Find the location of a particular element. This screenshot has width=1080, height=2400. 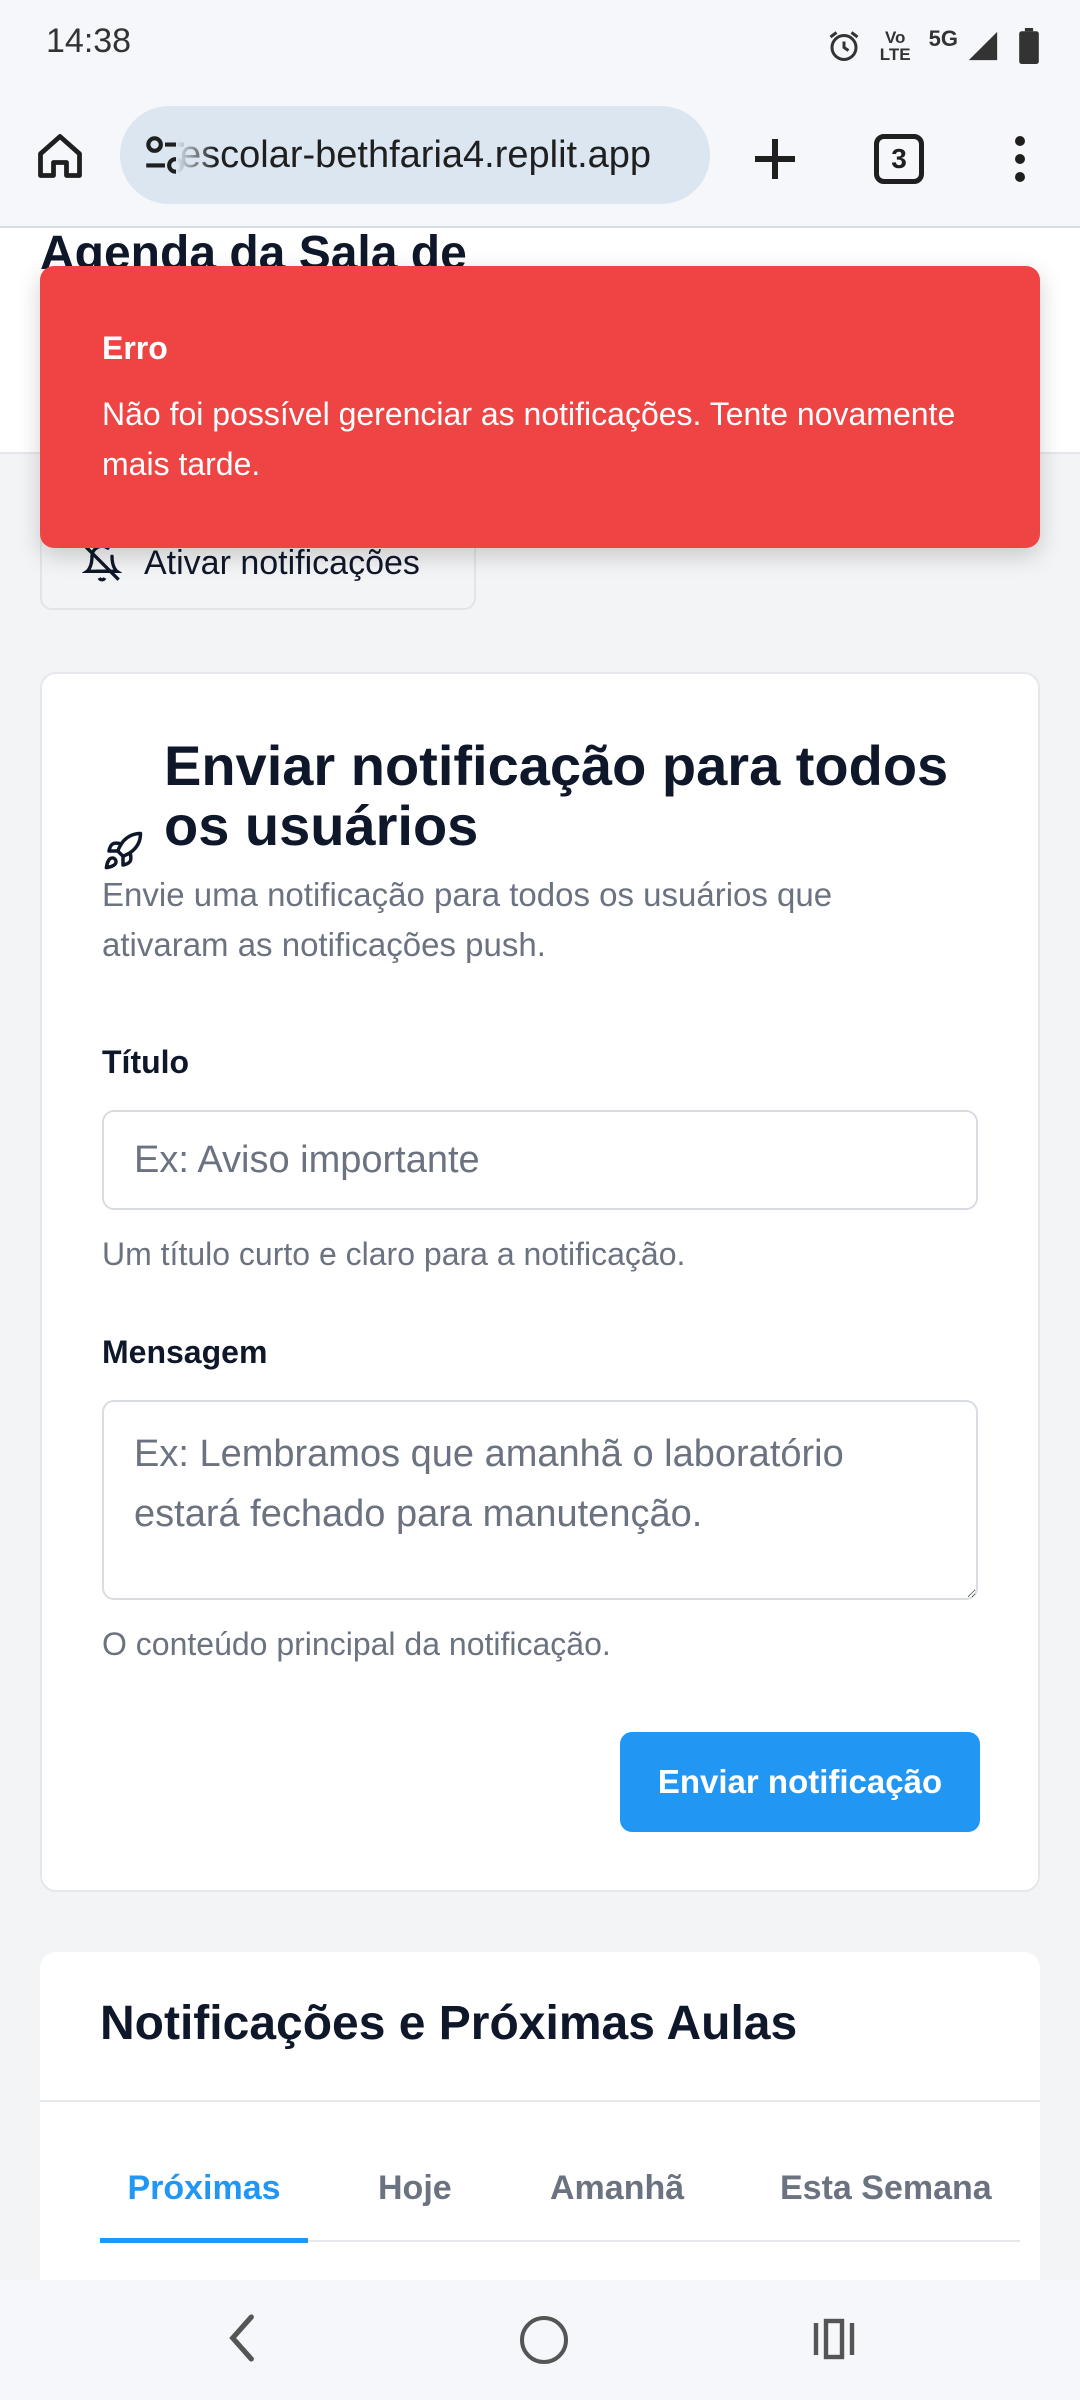

network-type: 5G is located at coordinates (943, 38).